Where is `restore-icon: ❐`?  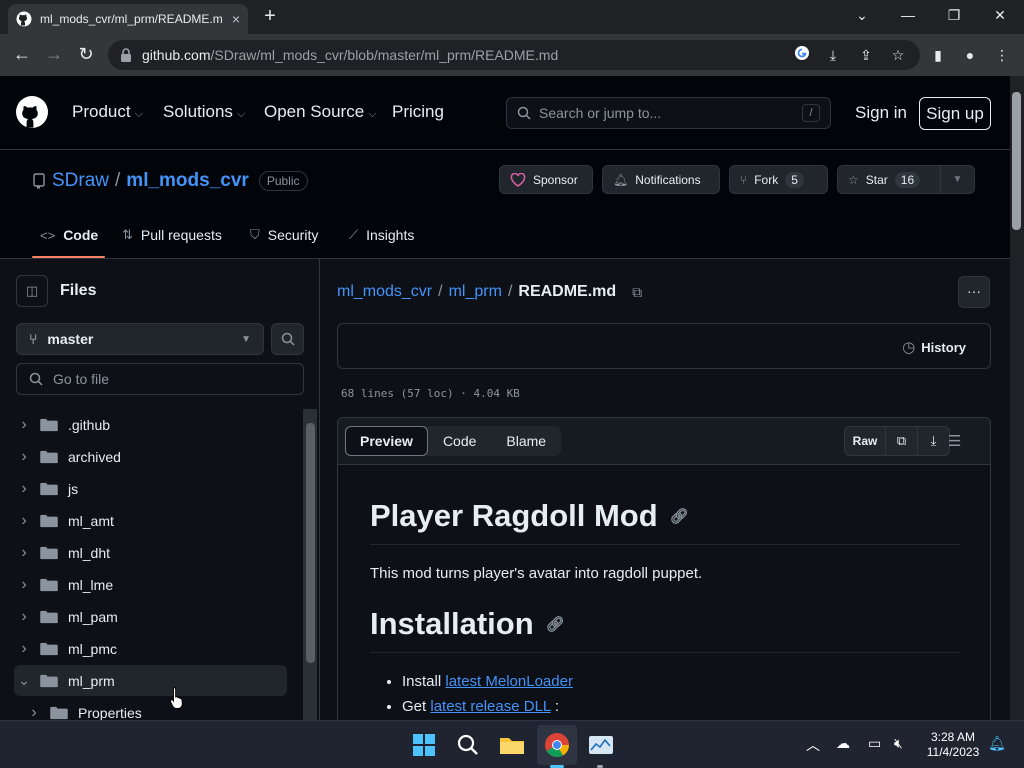 restore-icon: ❐ is located at coordinates (954, 16).